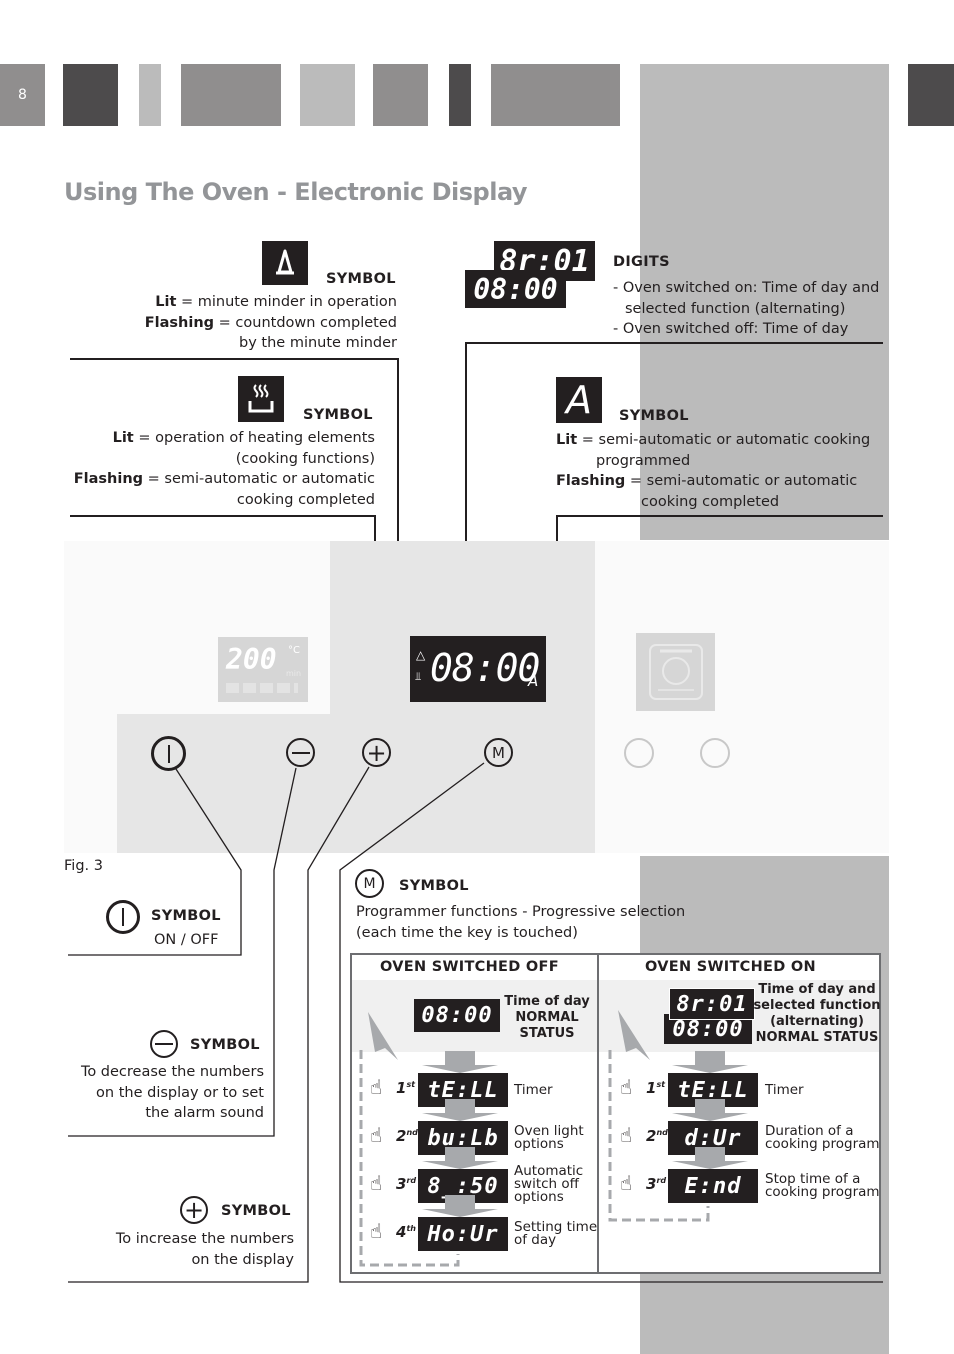 This screenshot has height=1354, width=954. What do you see at coordinates (401, 1232) in the screenshot?
I see `step-number: 4` at bounding box center [401, 1232].